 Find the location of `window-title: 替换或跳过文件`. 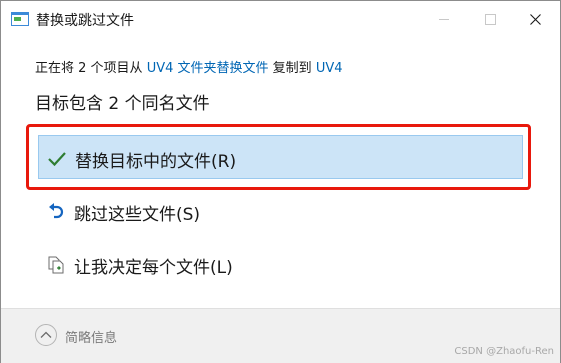

window-title: 替换或跳过文件 is located at coordinates (85, 21).